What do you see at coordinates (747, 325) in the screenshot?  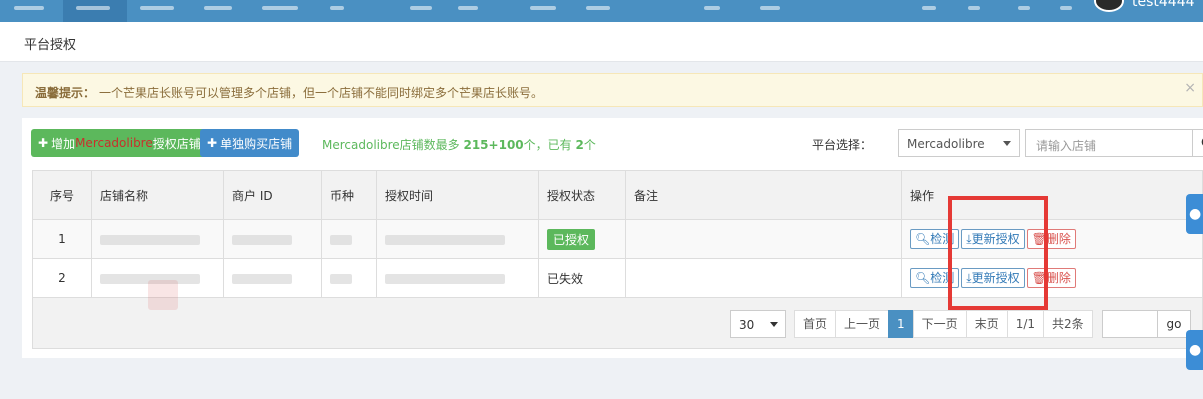 I see `page-size-value: 30` at bounding box center [747, 325].